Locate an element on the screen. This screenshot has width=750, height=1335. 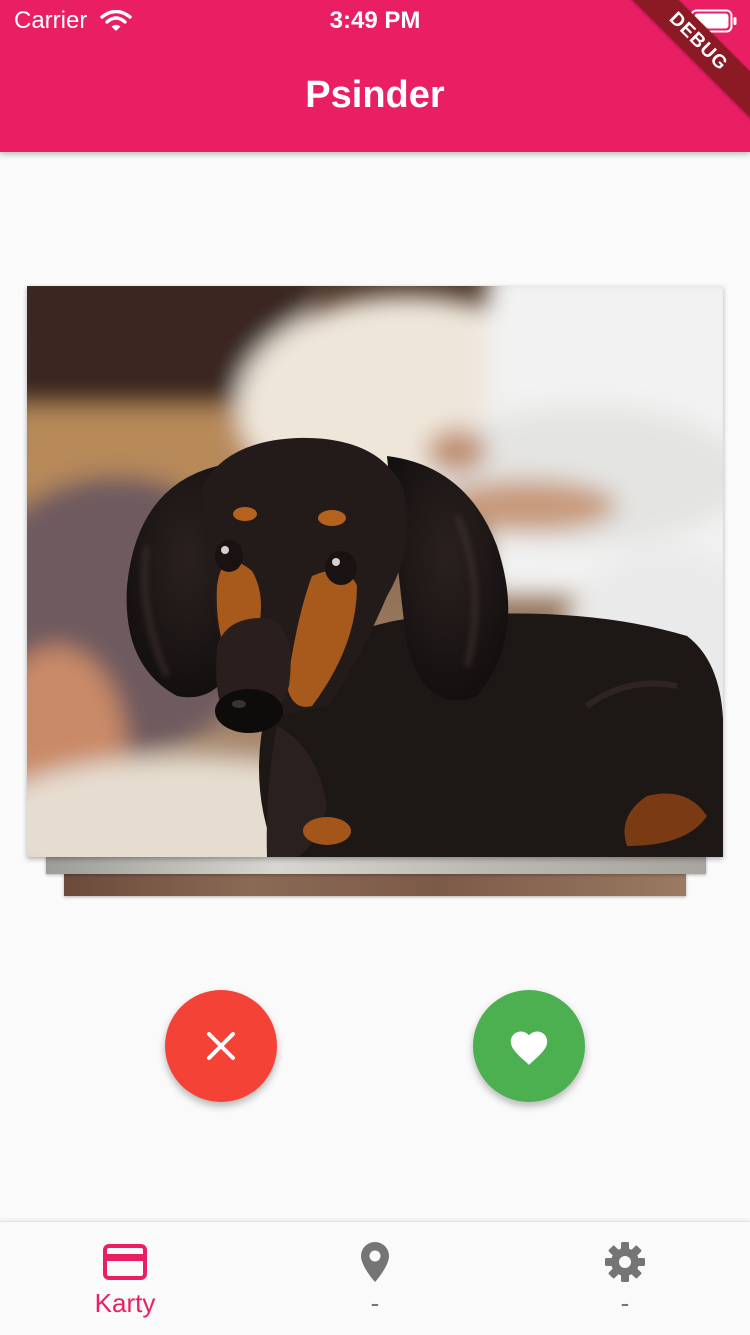
nav-label-settings: - is located at coordinates (625, 1303).